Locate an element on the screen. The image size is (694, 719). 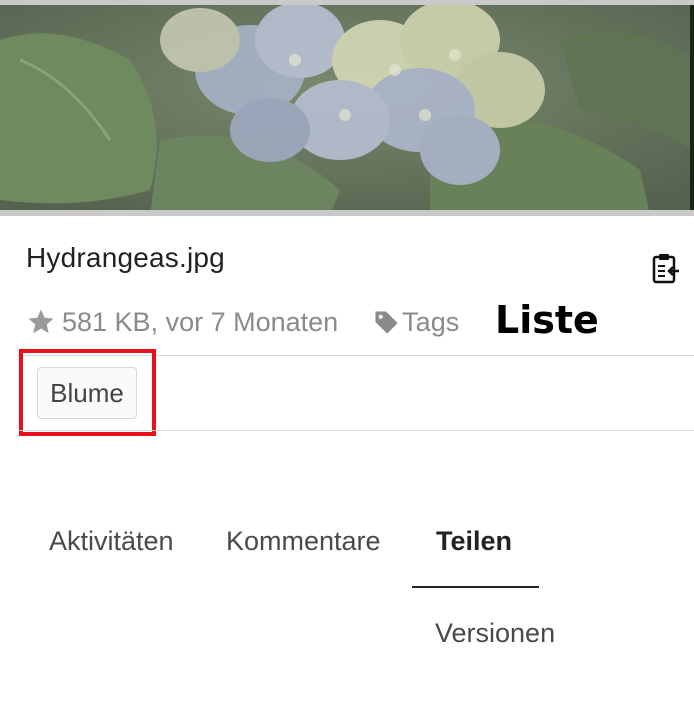
tags-link: Tags is located at coordinates (430, 322).